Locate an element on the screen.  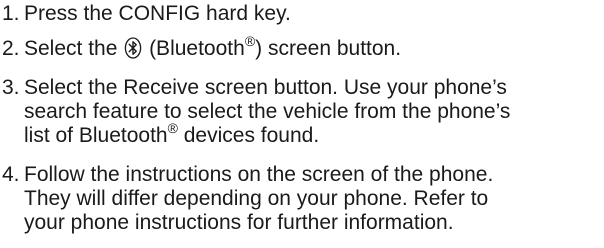
step-line: Select the (Bluetooth®) screen button. is located at coordinates (314, 47).